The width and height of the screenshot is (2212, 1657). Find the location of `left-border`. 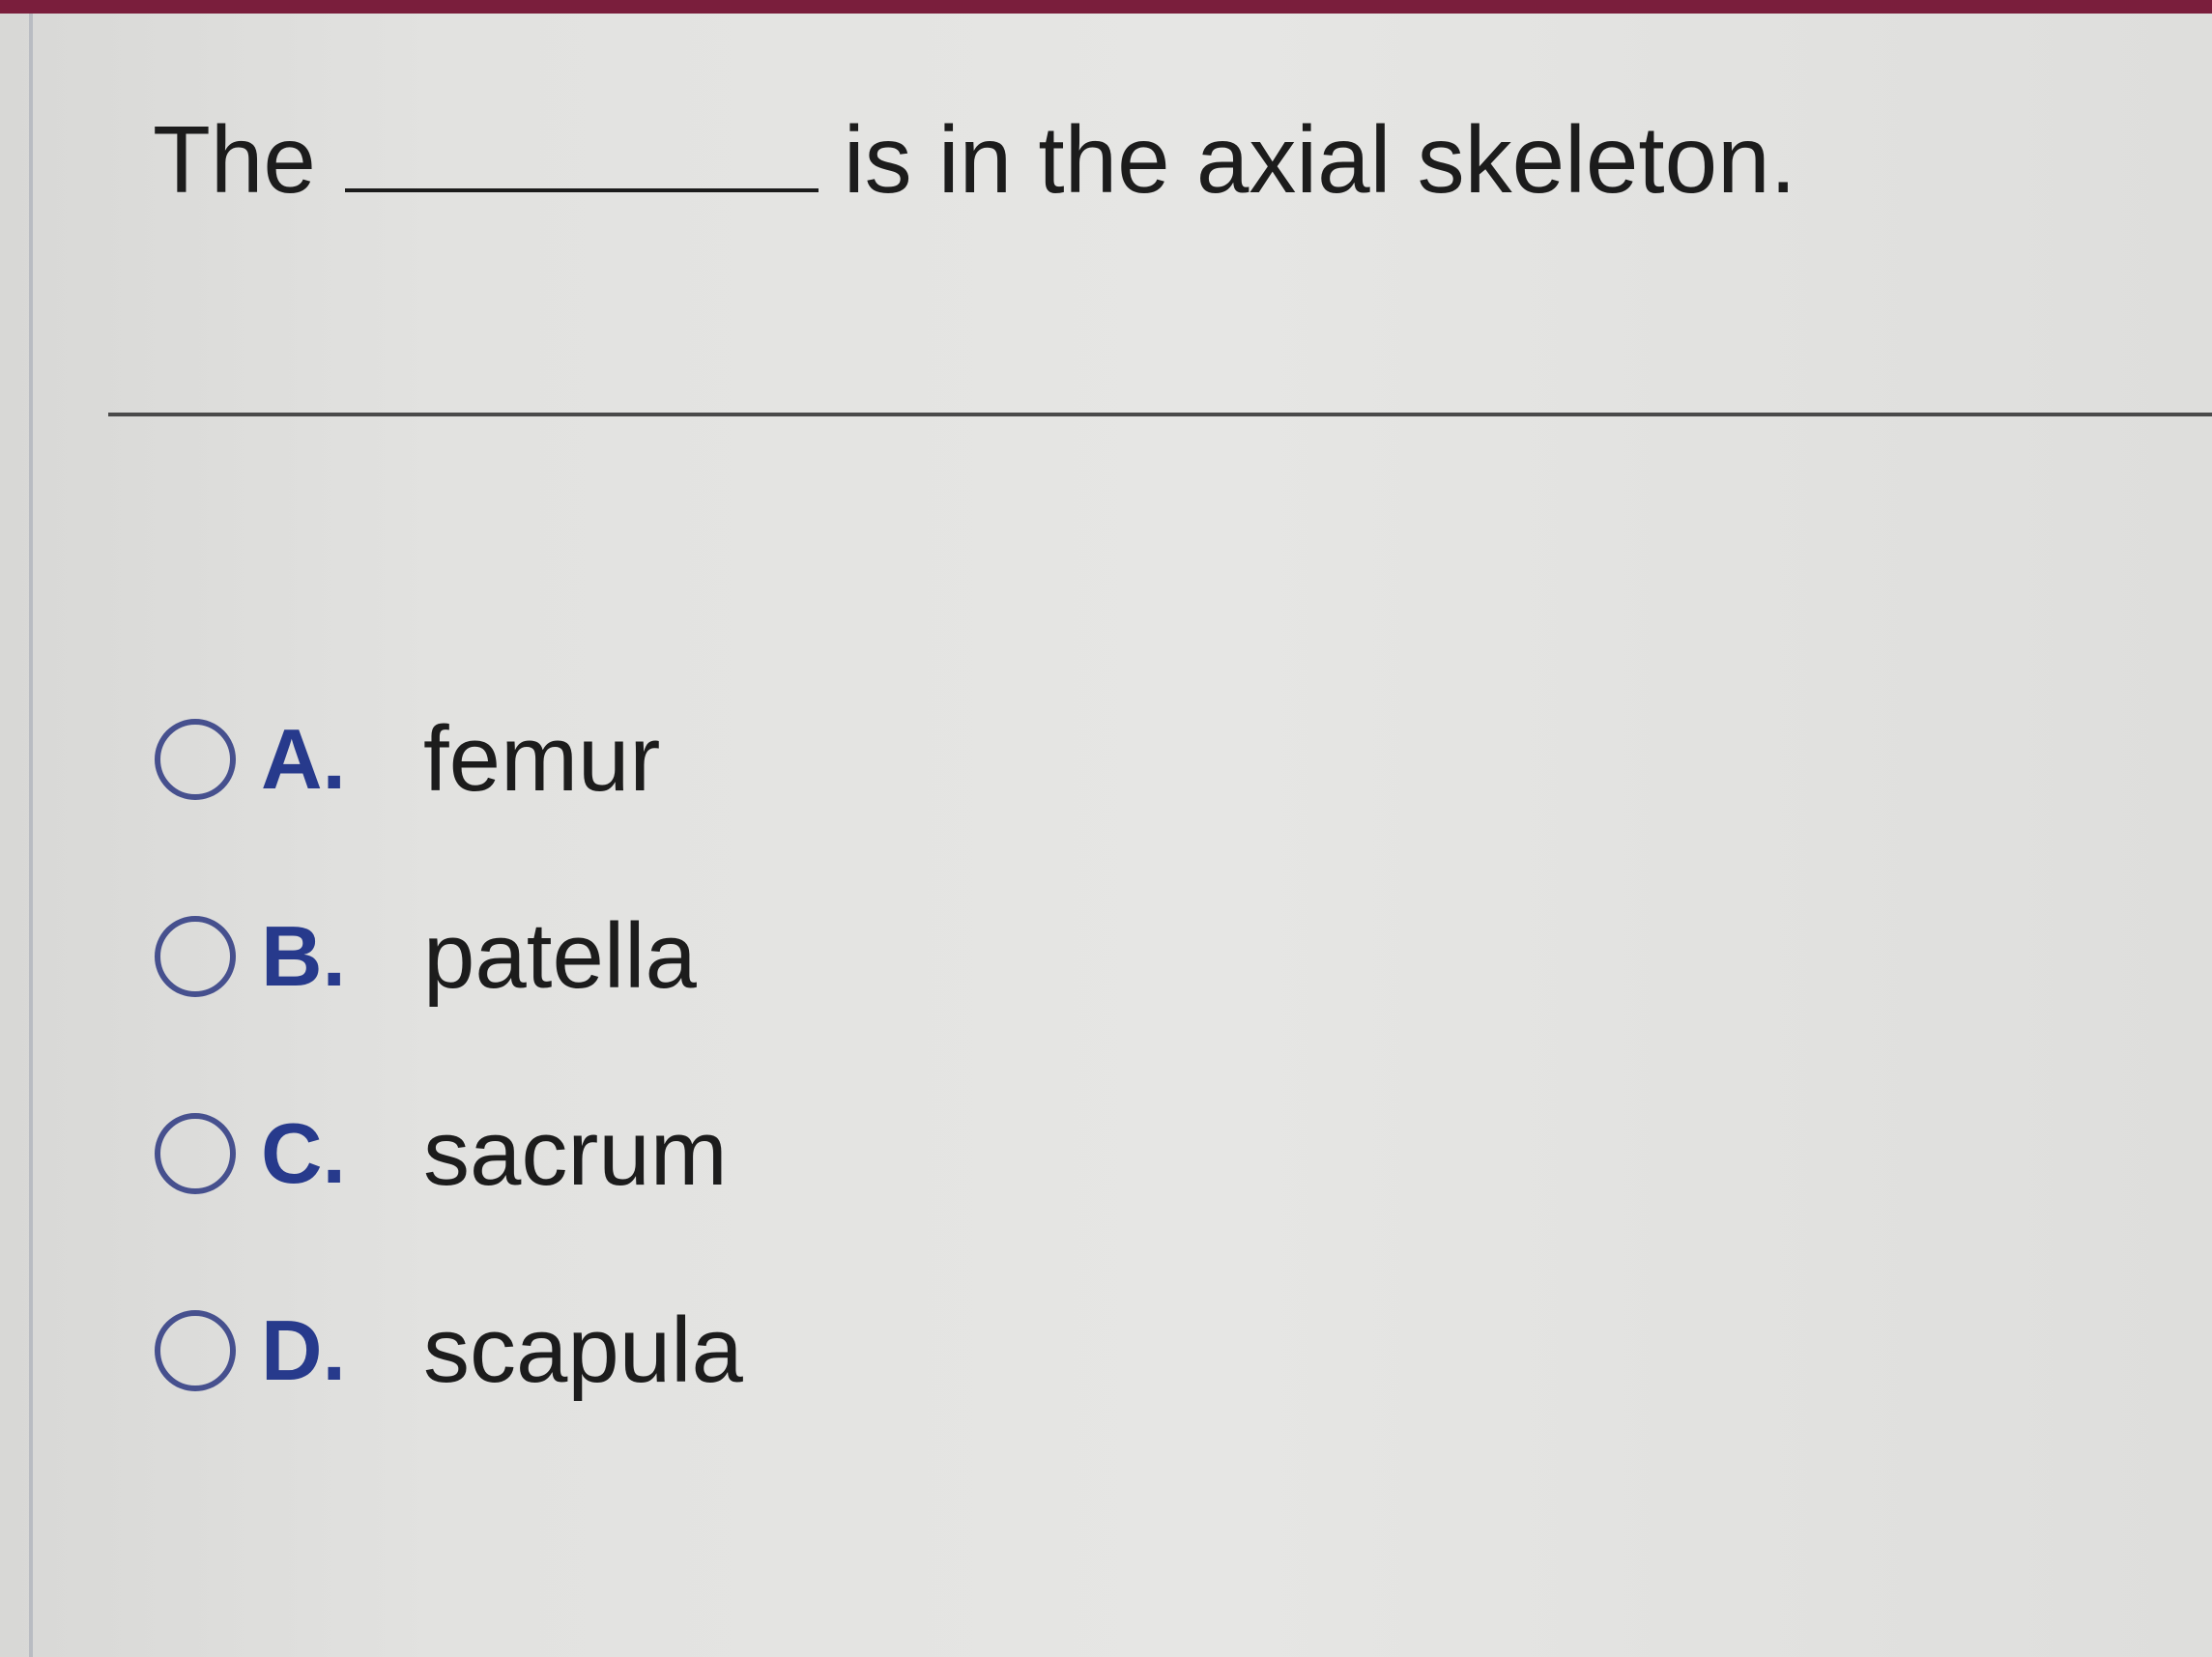

left-border is located at coordinates (31, 835).